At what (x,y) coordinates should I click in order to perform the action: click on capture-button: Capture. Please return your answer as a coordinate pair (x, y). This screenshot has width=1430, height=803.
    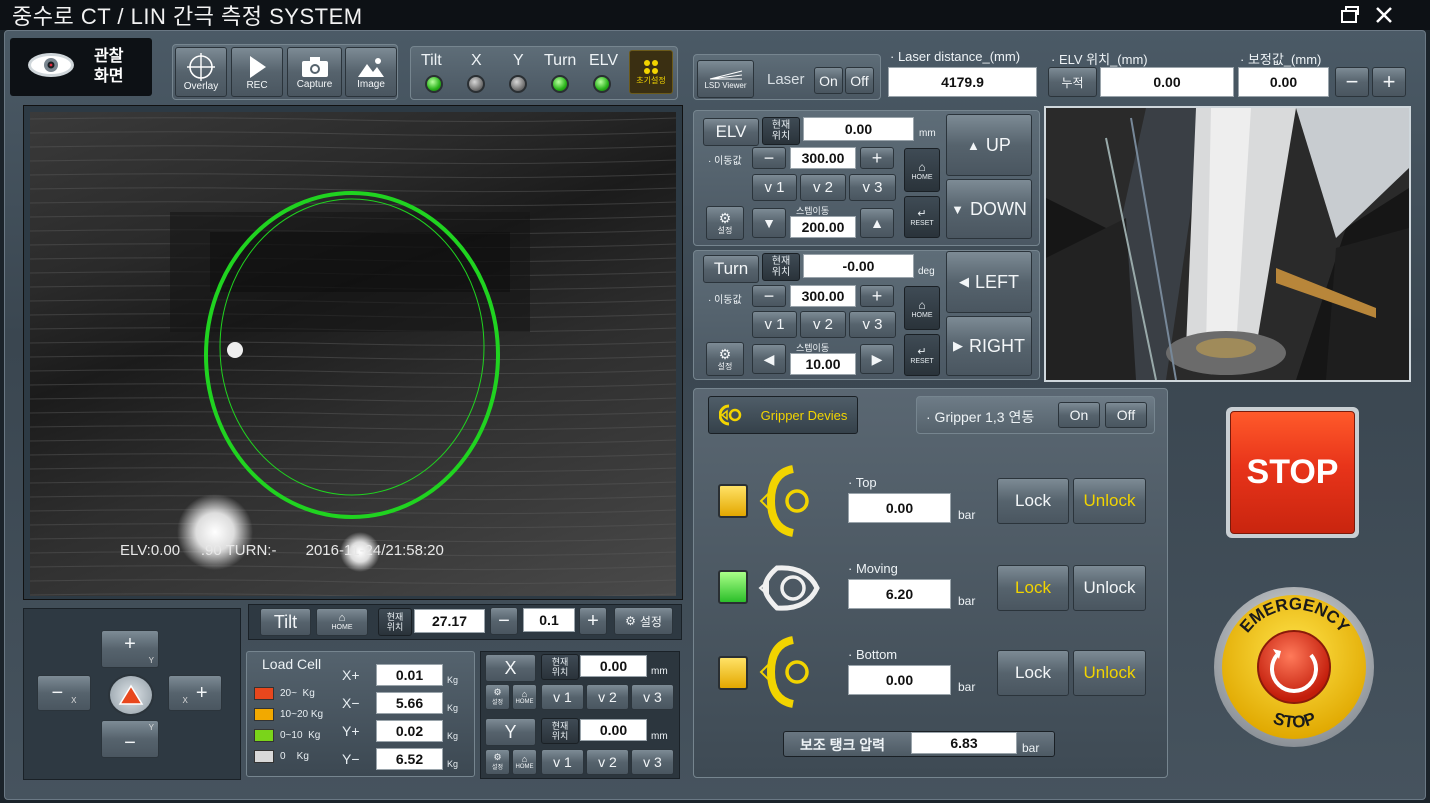
    Looking at the image, I should click on (314, 72).